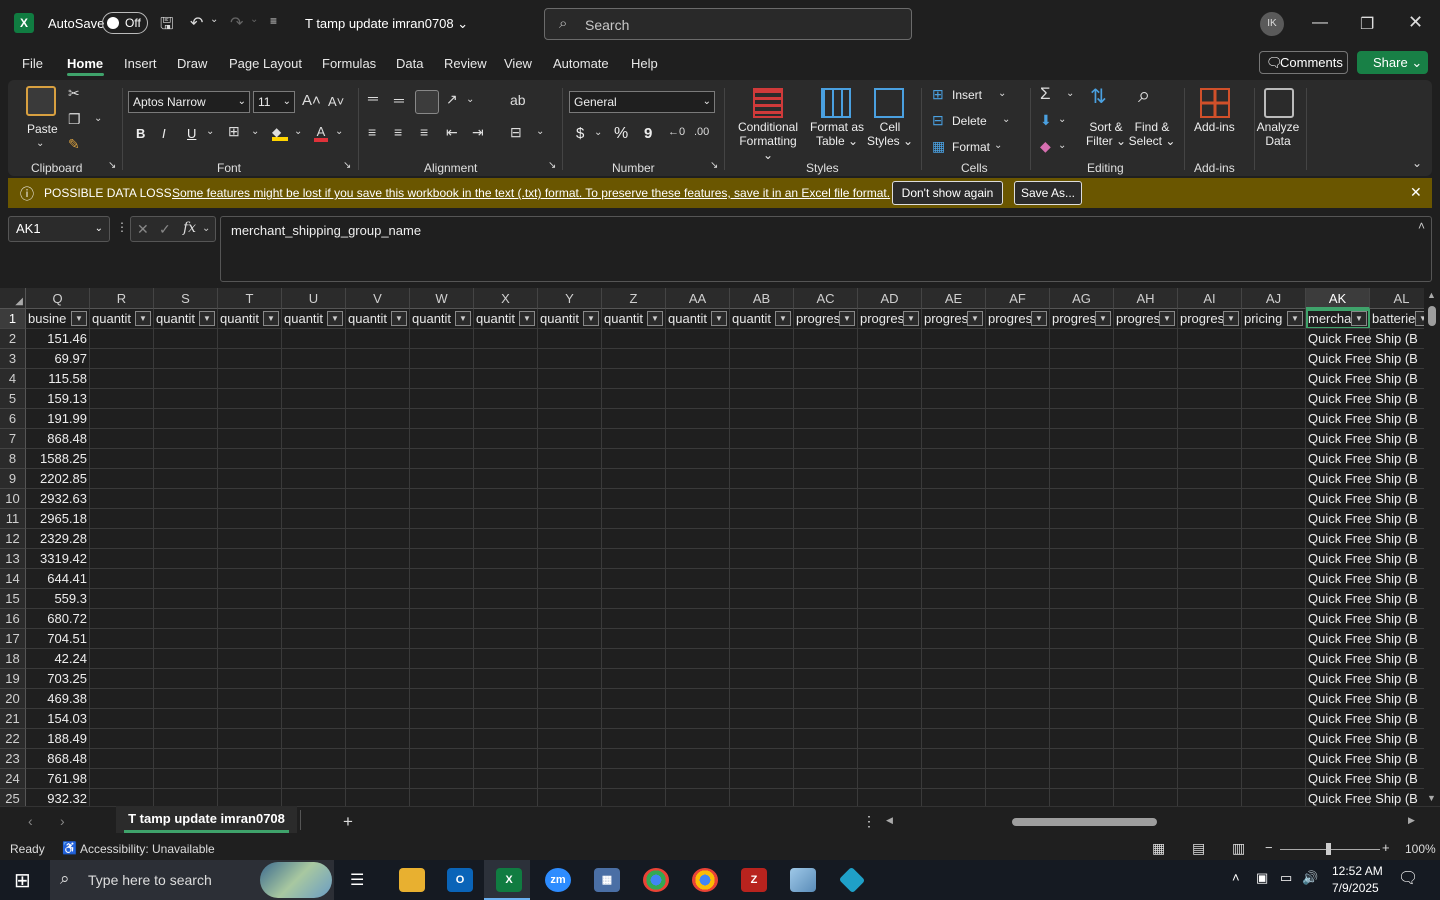 Image resolution: width=1440 pixels, height=900 pixels. Describe the element at coordinates (1062, 145) in the screenshot. I see `clear-dropdown-icon: ⌄` at that location.